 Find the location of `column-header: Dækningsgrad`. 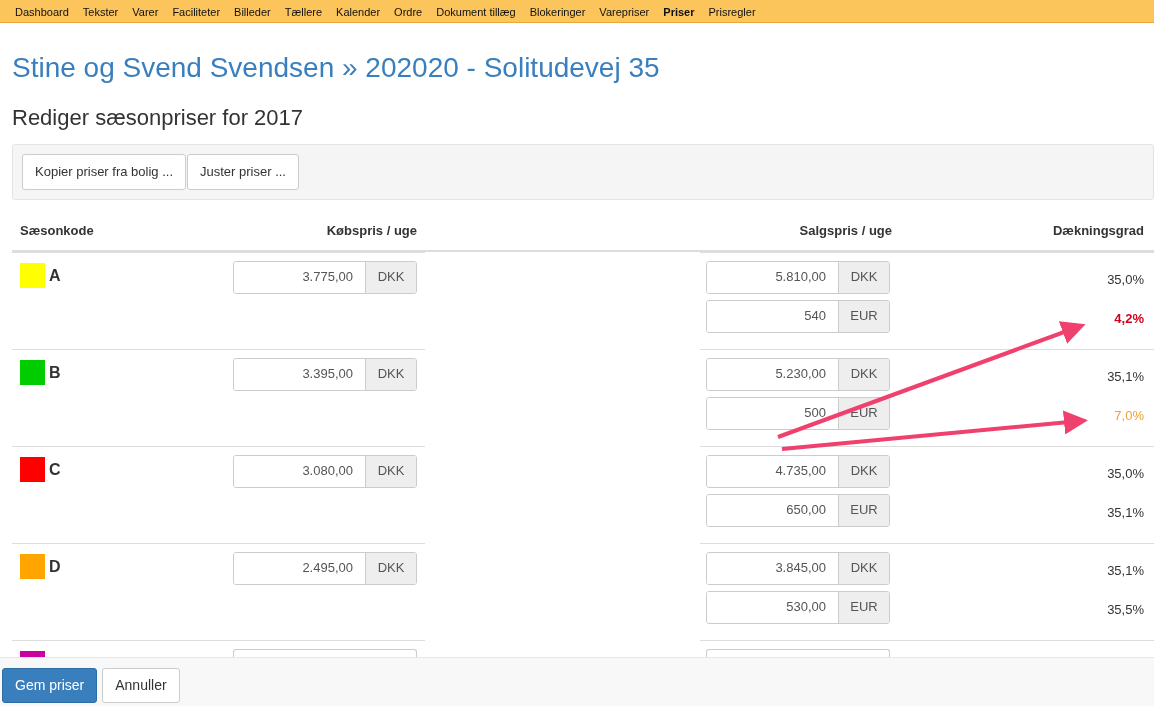

column-header: Dækningsgrad is located at coordinates (1098, 230).